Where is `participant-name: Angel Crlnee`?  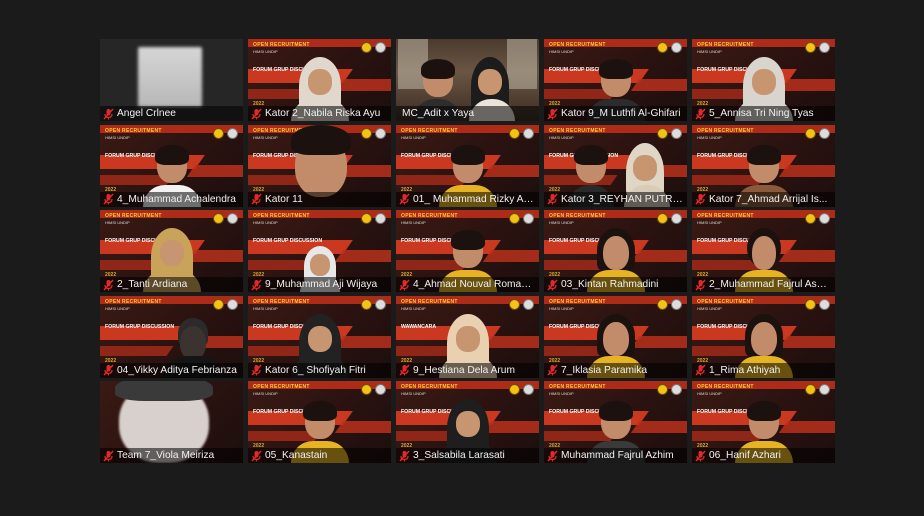 participant-name: Angel Crlnee is located at coordinates (146, 113).